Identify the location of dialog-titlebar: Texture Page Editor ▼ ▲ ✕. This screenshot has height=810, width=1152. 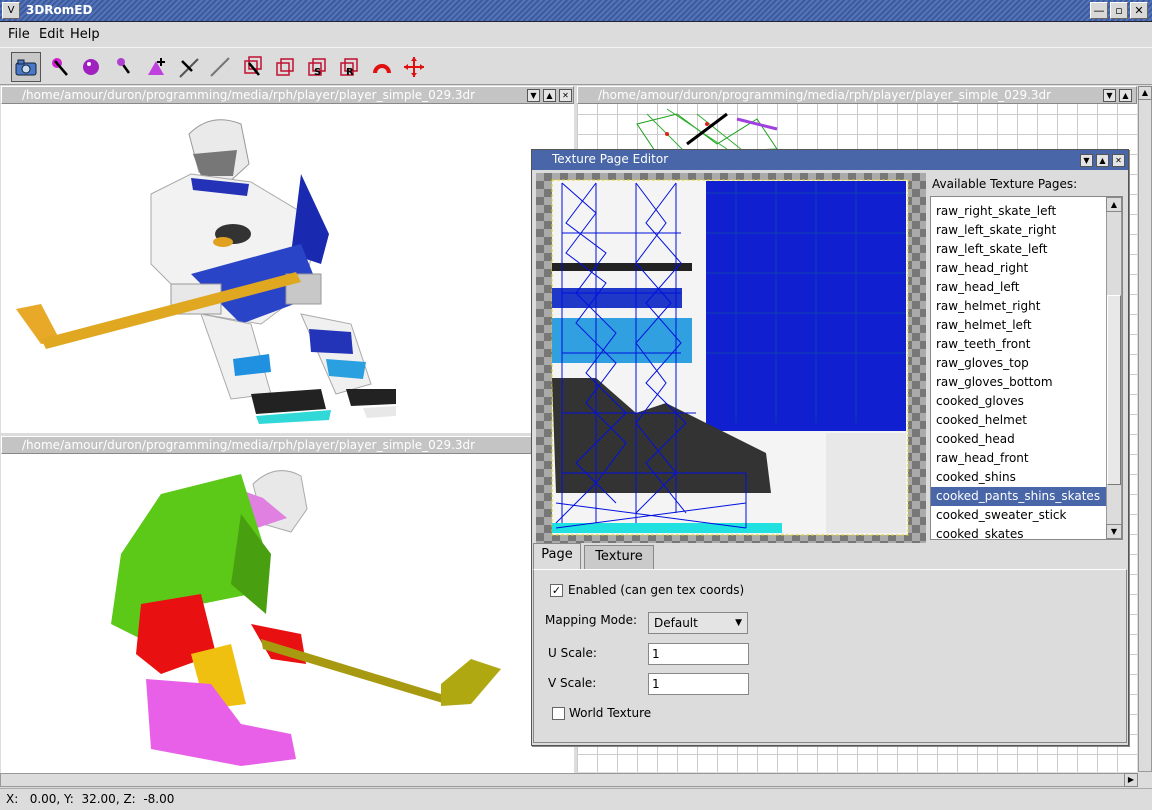
(830, 160).